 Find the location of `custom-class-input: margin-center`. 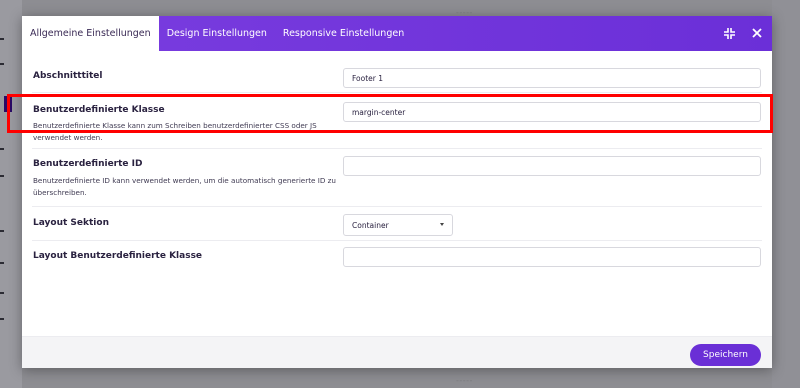

custom-class-input: margin-center is located at coordinates (552, 112).